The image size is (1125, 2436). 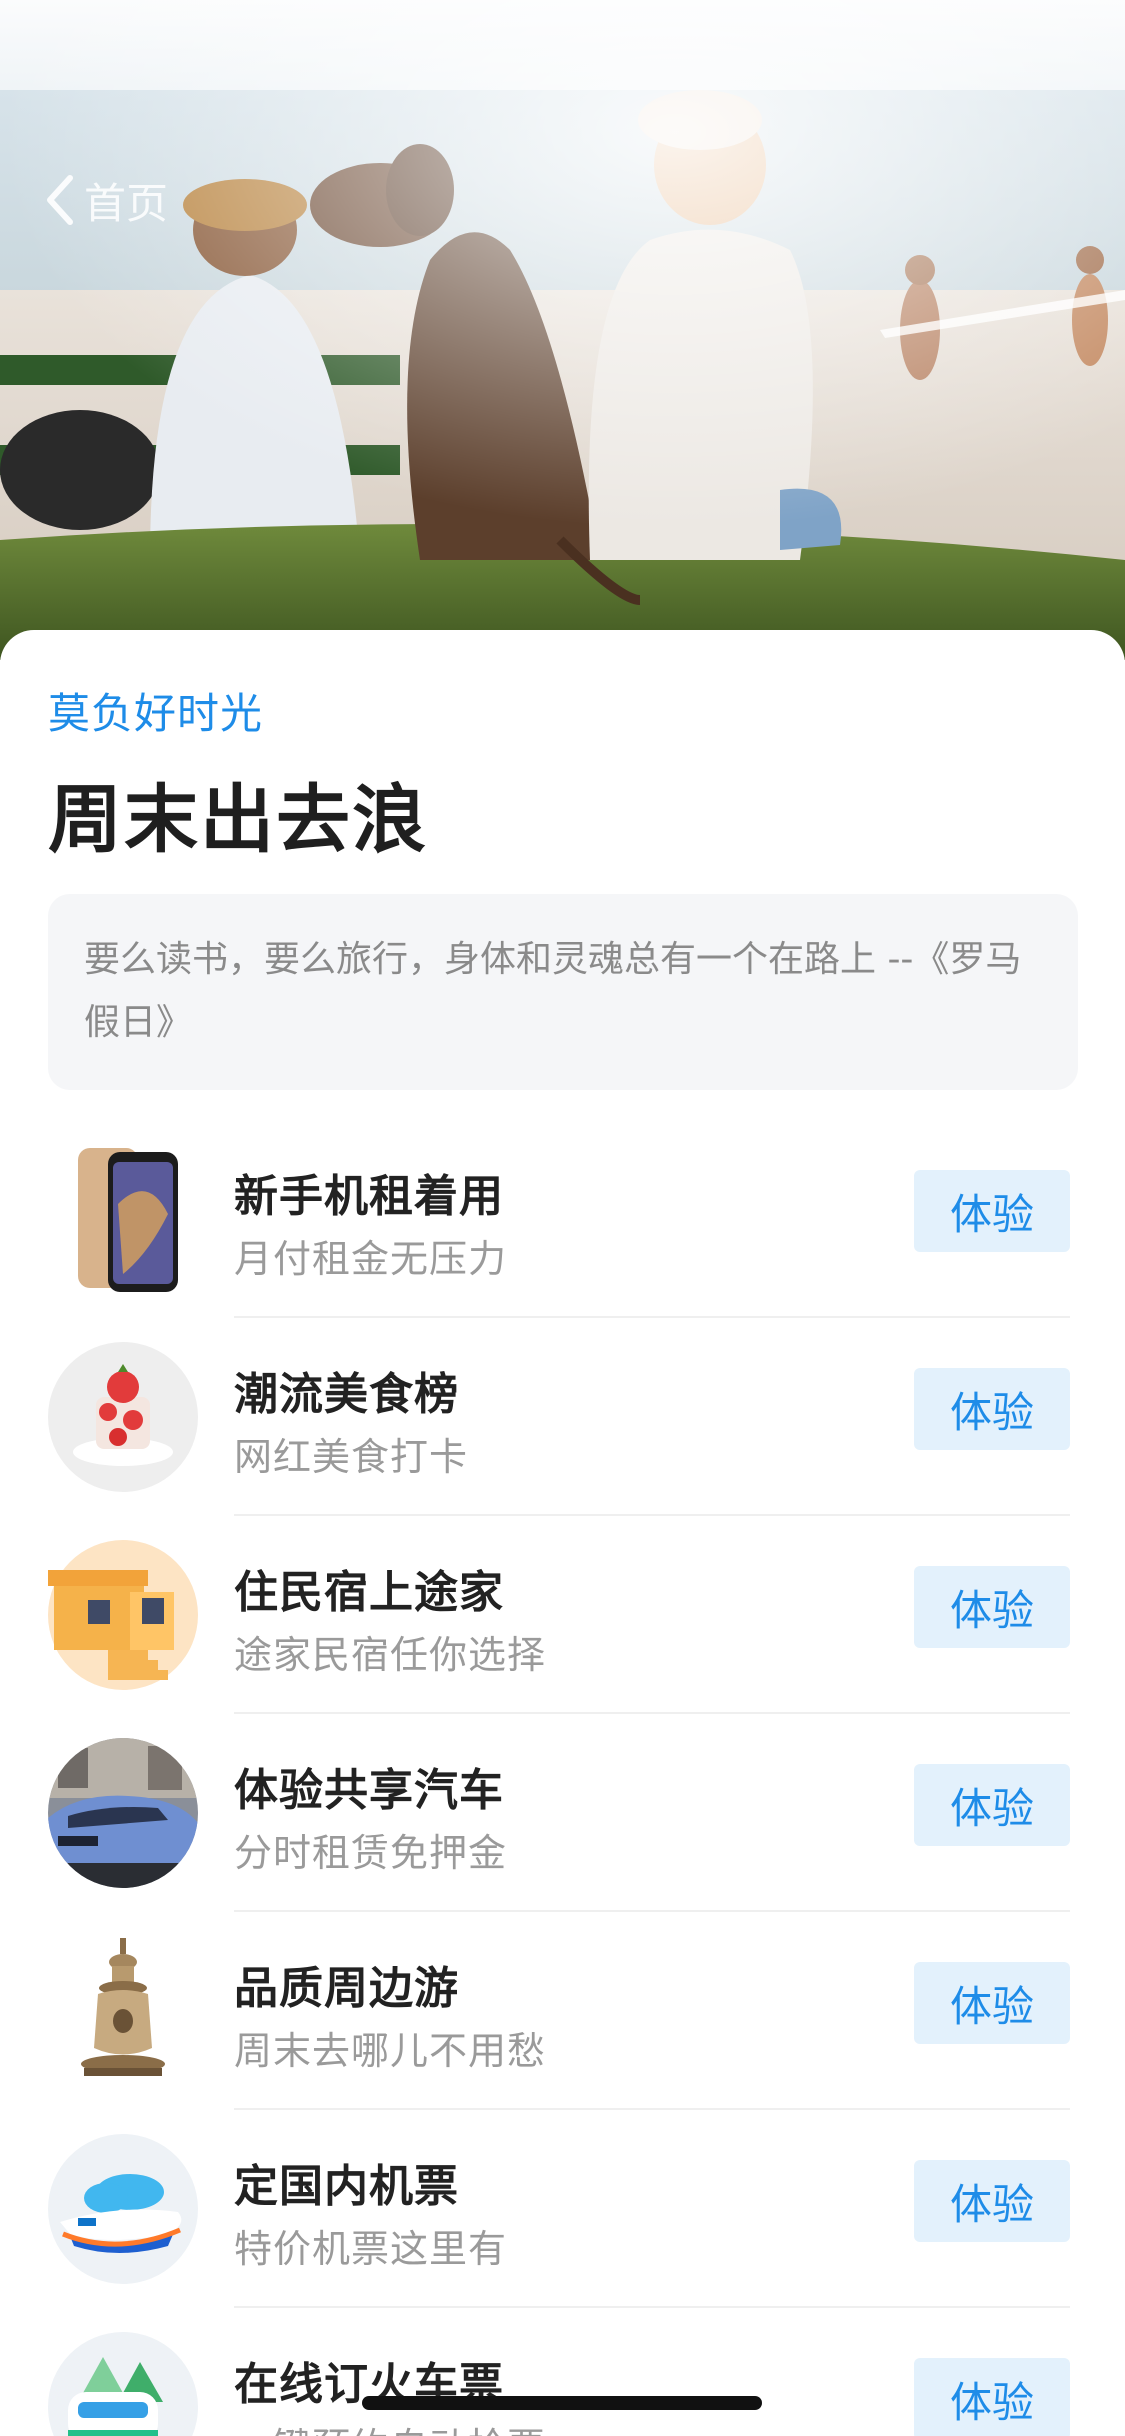 What do you see at coordinates (123, 2007) in the screenshot?
I see `pagoda-icon` at bounding box center [123, 2007].